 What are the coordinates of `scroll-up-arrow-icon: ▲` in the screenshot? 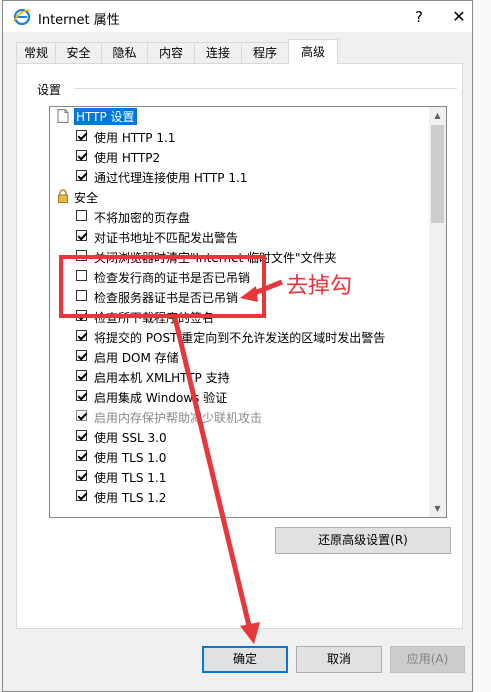 It's located at (437, 115).